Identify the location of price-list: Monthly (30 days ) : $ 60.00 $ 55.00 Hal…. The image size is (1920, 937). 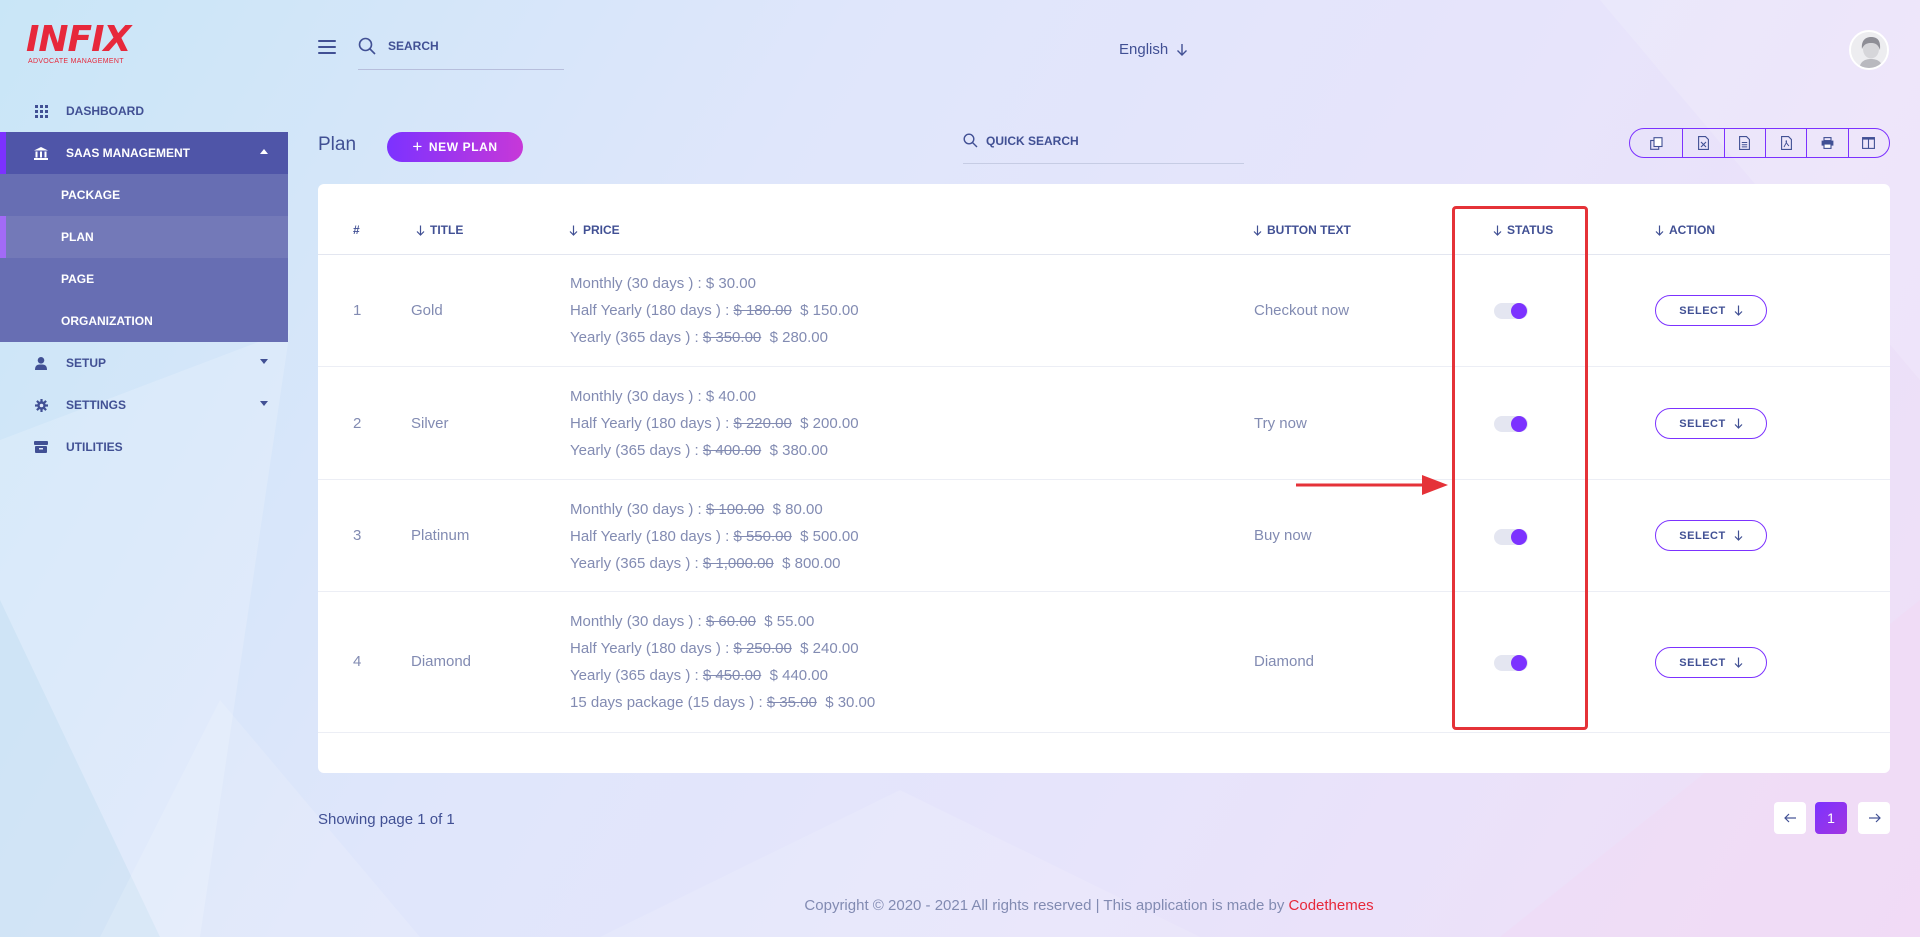
(722, 662).